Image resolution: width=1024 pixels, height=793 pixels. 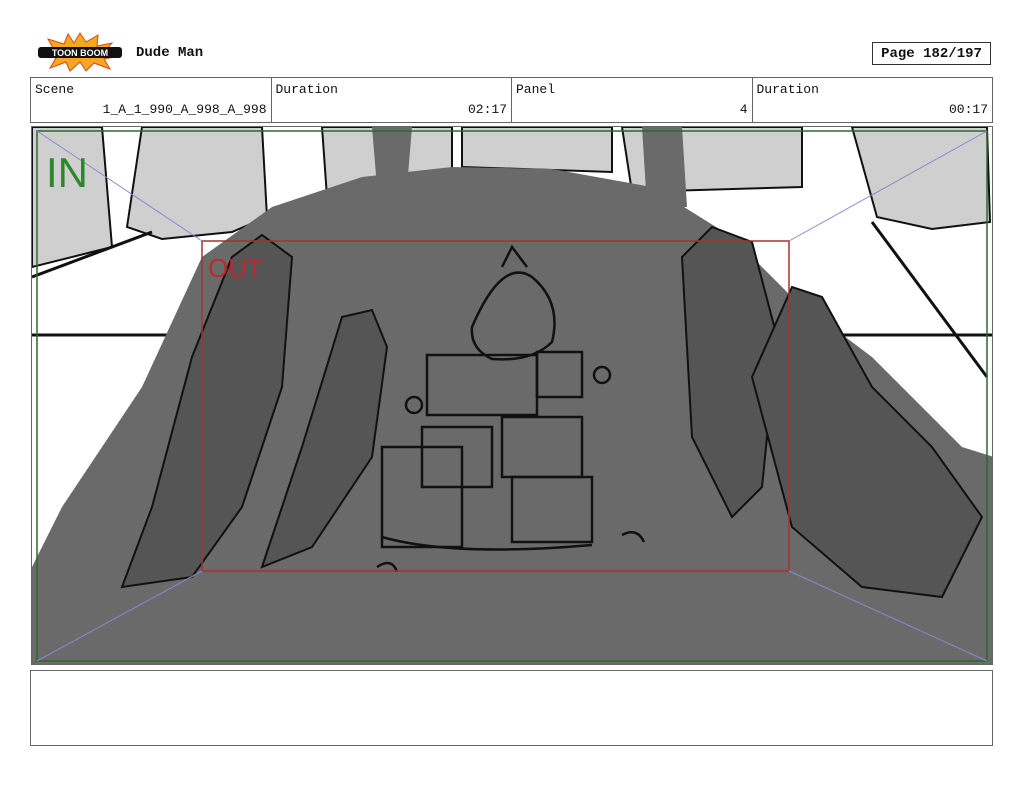 I want to click on svg-text: TOON BOOM, so click(x=80, y=53).